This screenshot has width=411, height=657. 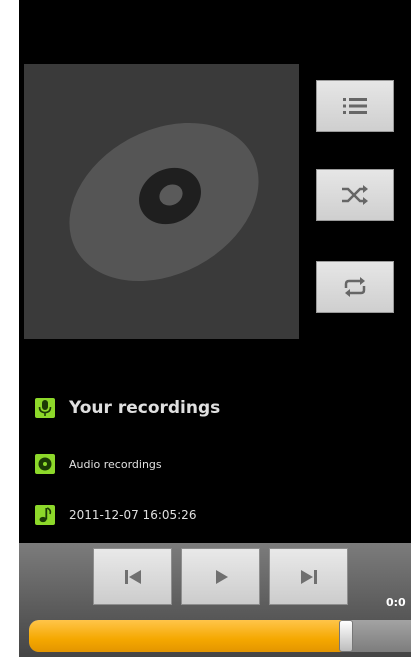 I want to click on shuffle-icon, so click(x=355, y=195).